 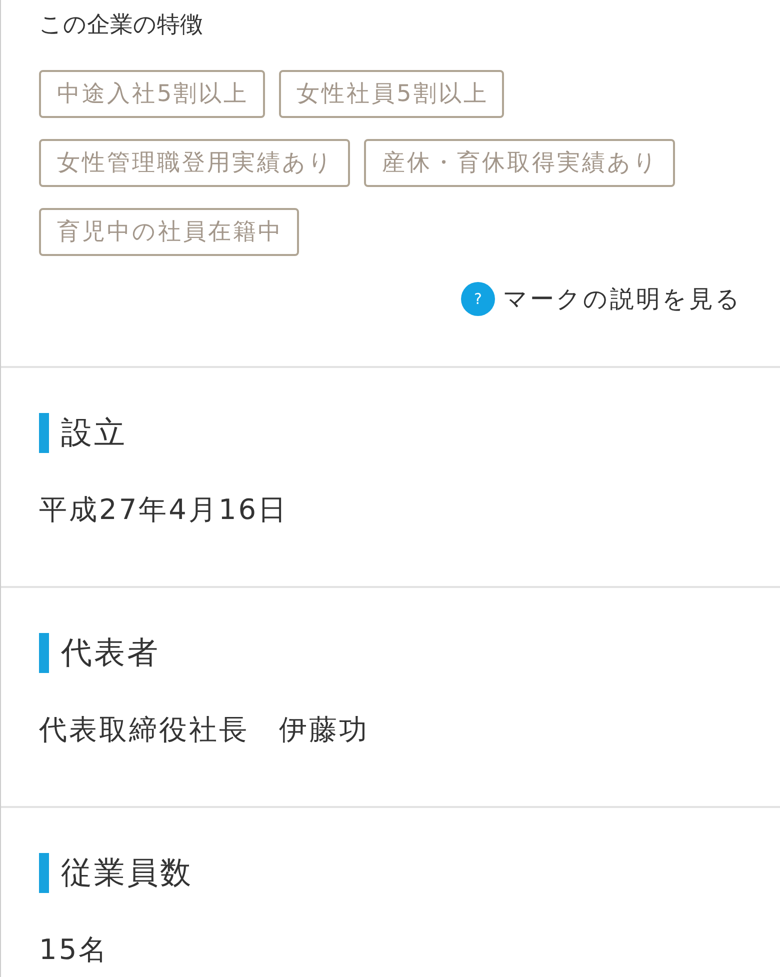 I want to click on feature-tag: 中途入社5割以上, so click(x=152, y=94).